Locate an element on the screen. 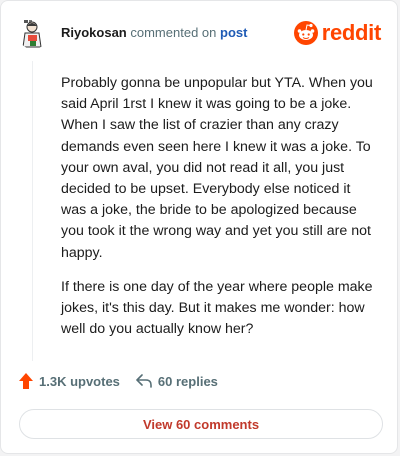  reddit-wordmark: reddit is located at coordinates (351, 32).